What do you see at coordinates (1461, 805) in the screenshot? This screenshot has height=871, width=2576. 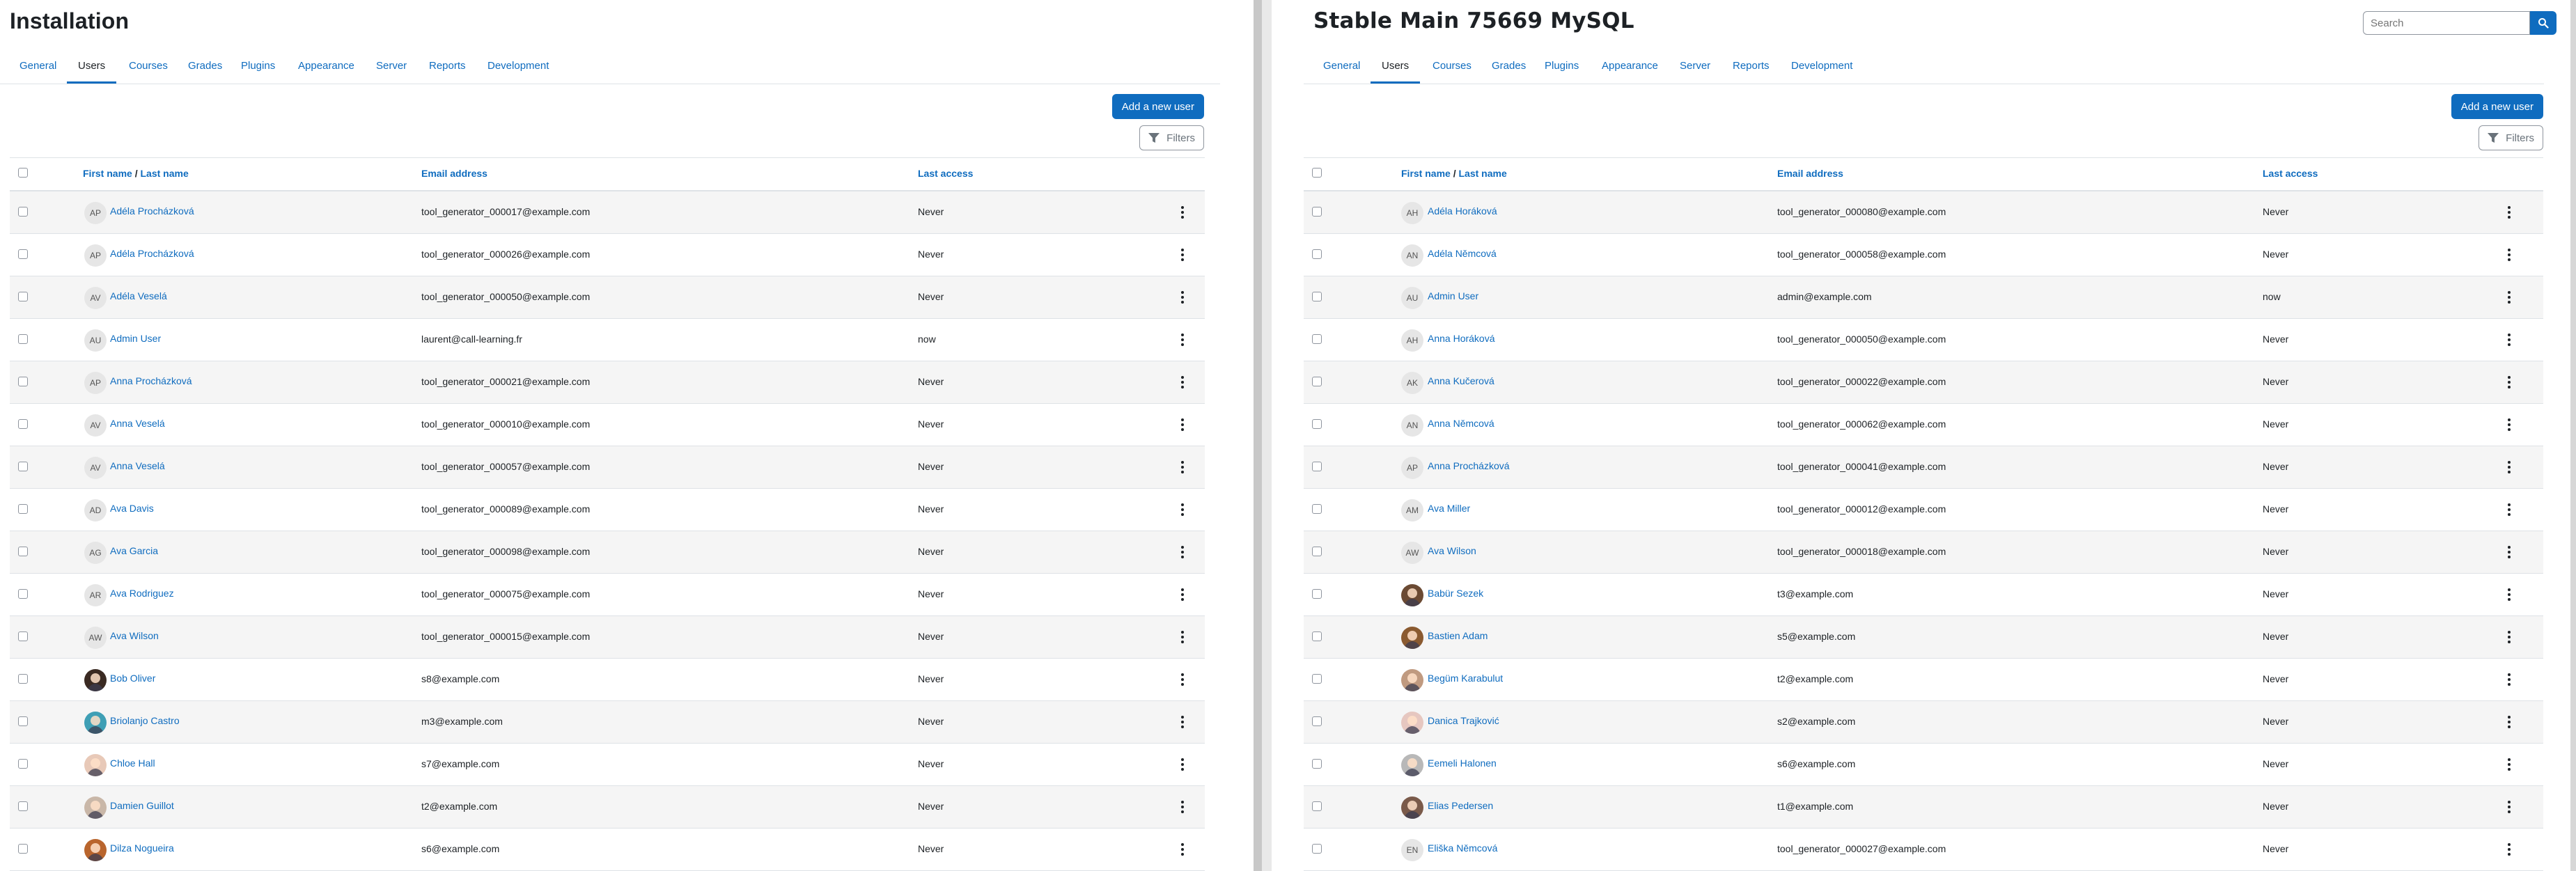 I see `user-name-link: Elias Pedersen` at bounding box center [1461, 805].